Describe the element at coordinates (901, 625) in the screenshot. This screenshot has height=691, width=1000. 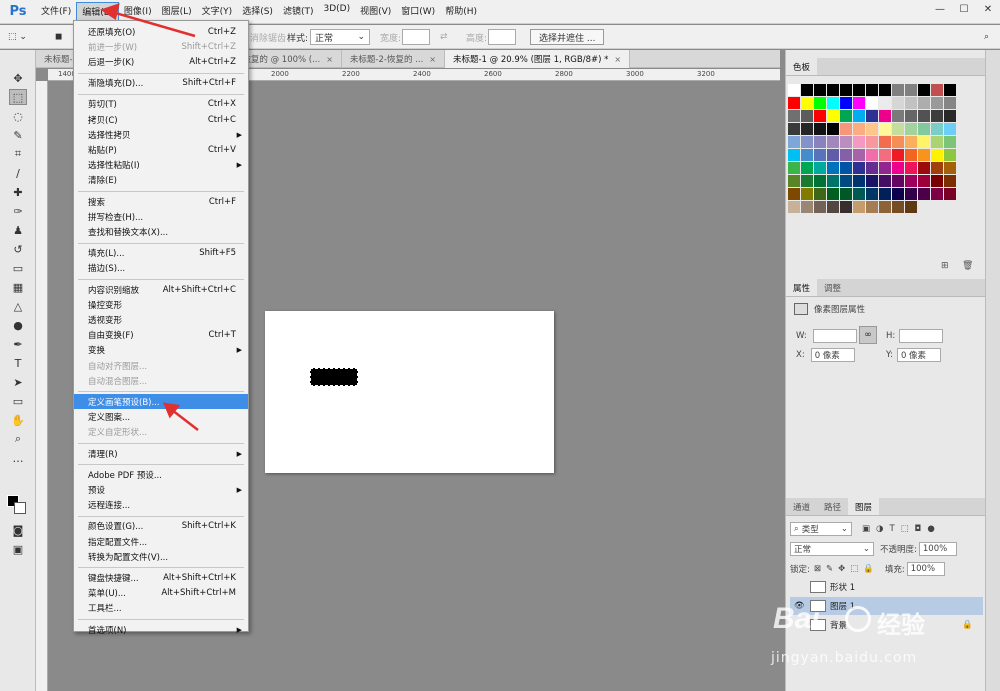
I see `watermark-brand-suffix: 经验` at that location.